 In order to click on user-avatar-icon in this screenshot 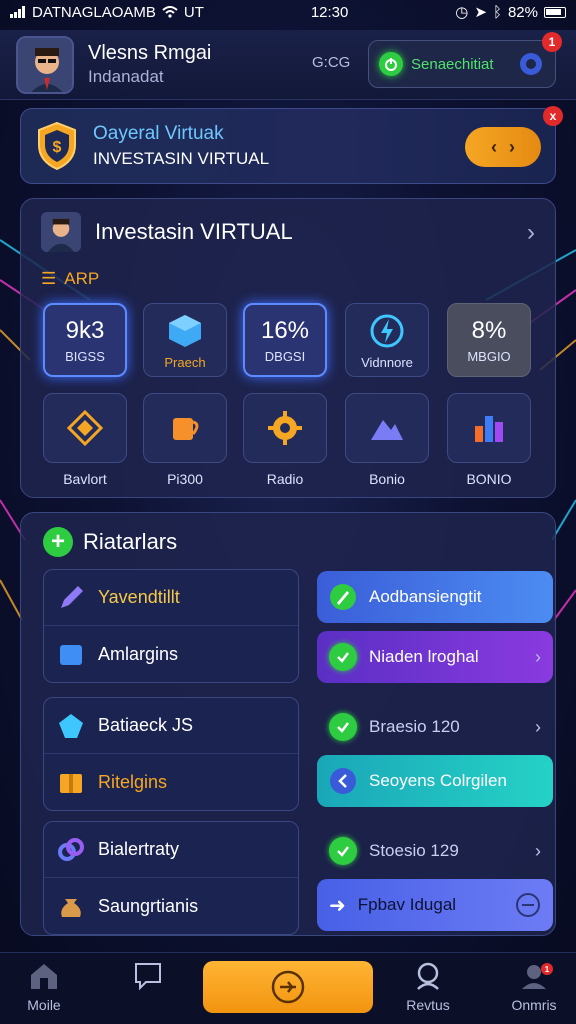, I will do `click(45, 64)`.